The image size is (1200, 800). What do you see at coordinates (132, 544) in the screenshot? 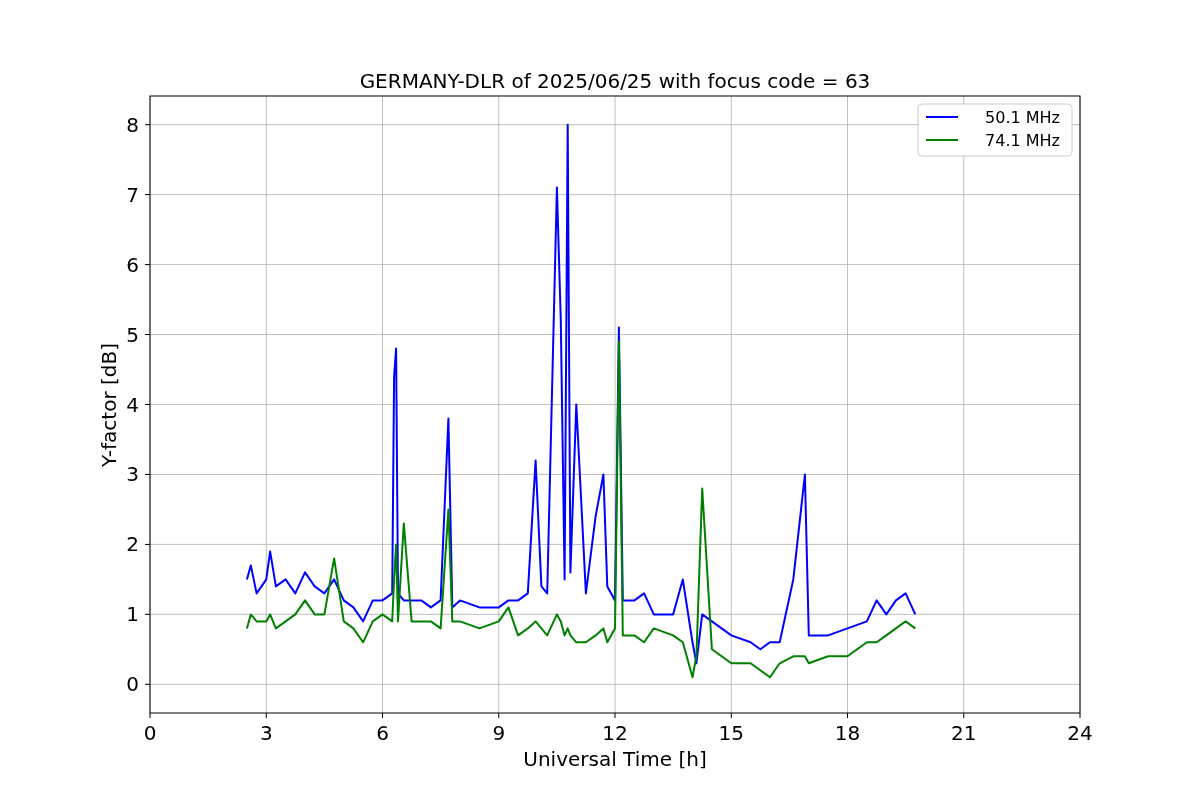
I see `tick-label: 2` at bounding box center [132, 544].